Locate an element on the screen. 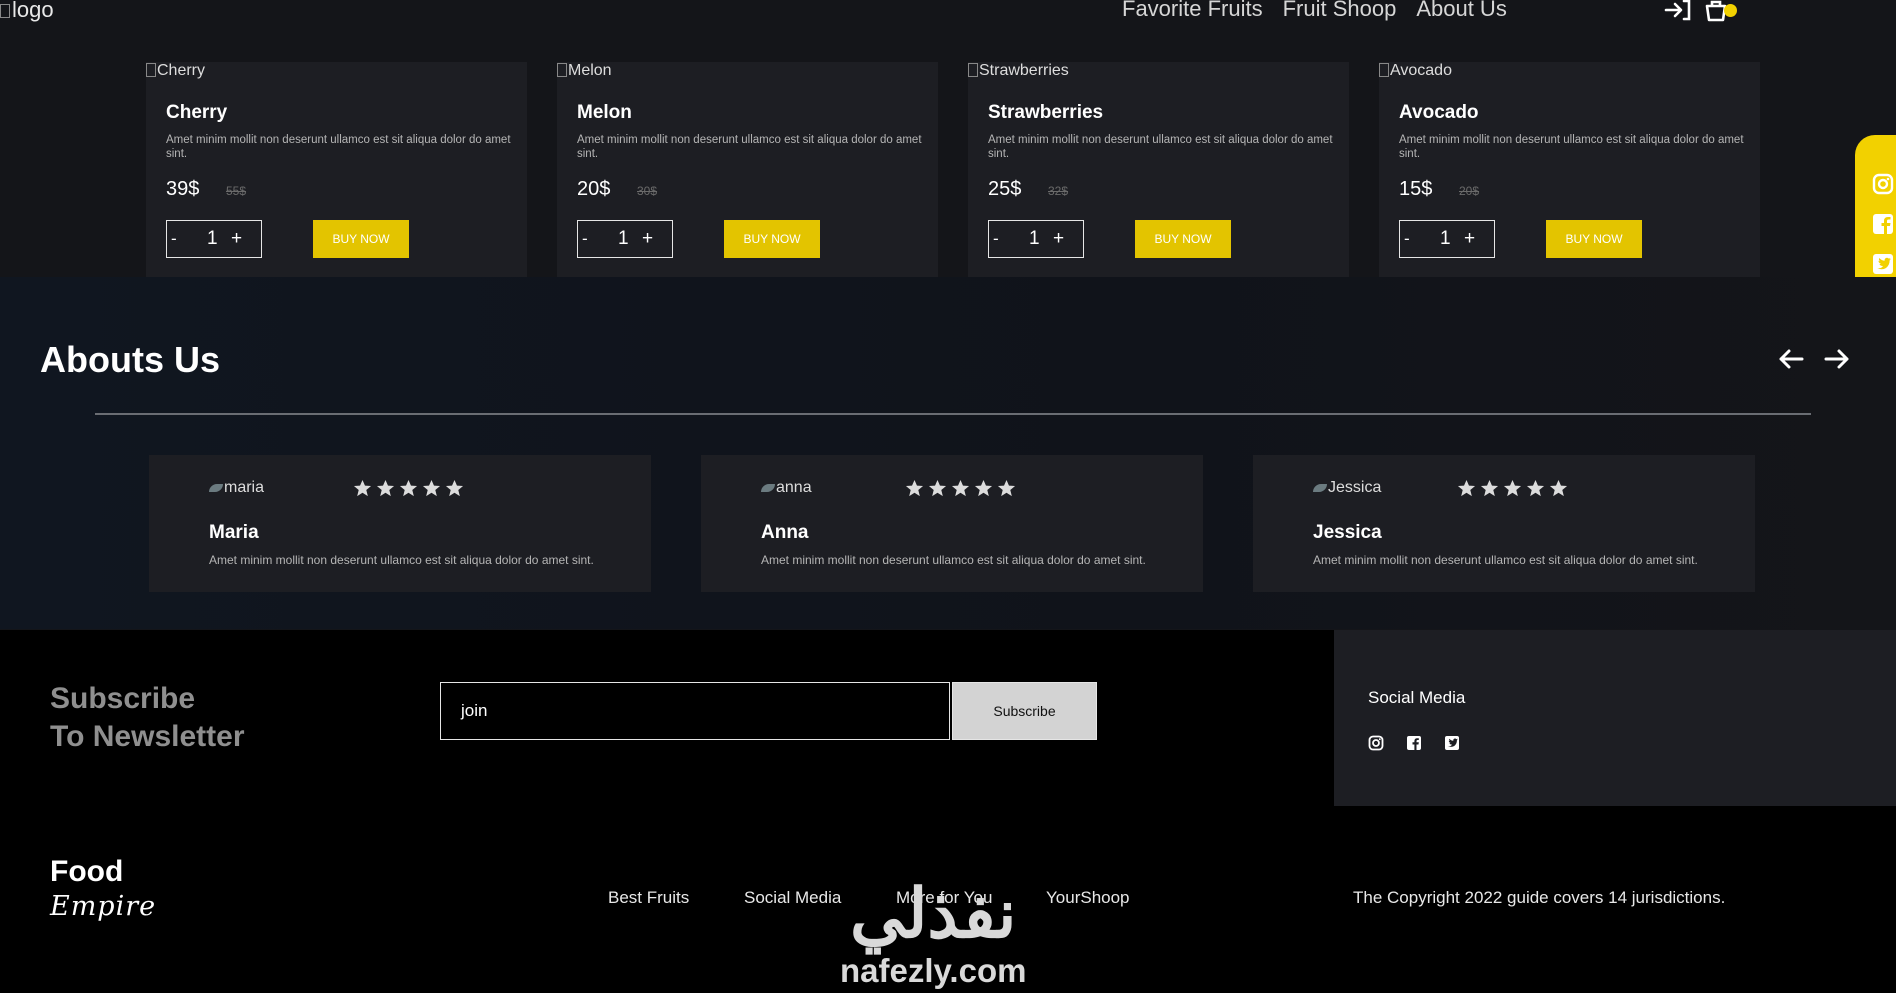  product-name: Melon is located at coordinates (604, 112).